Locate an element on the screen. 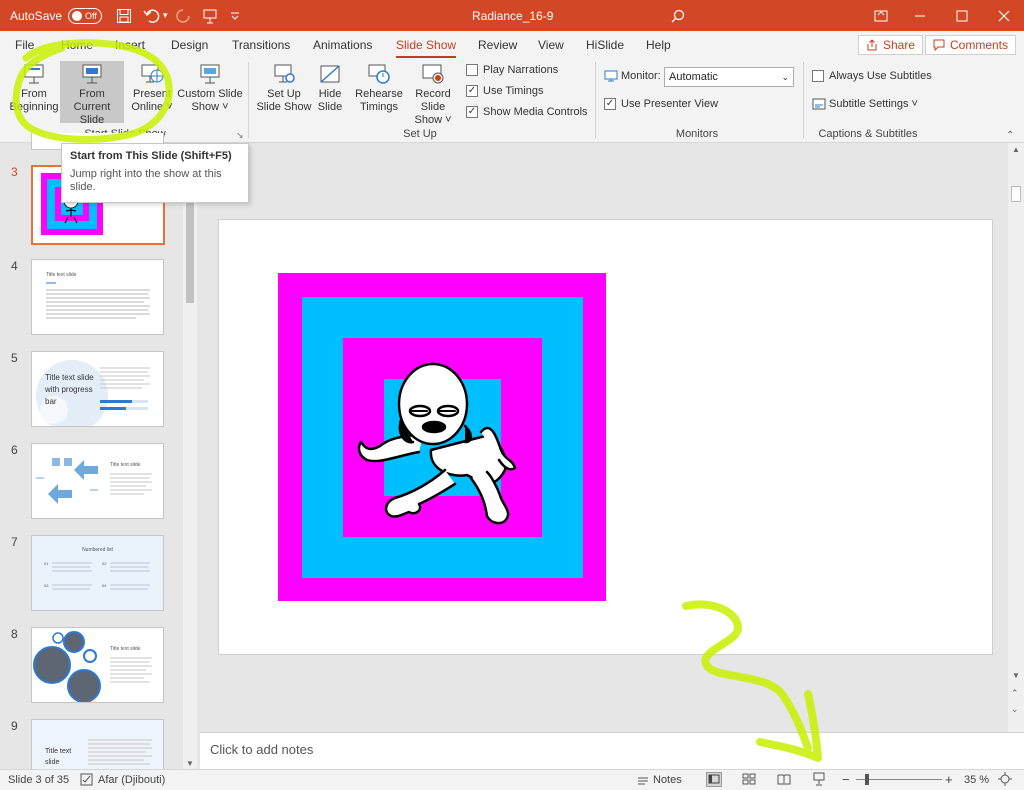  always-use-subtitles-checkbox: Always Use Subtitles is located at coordinates (872, 76).